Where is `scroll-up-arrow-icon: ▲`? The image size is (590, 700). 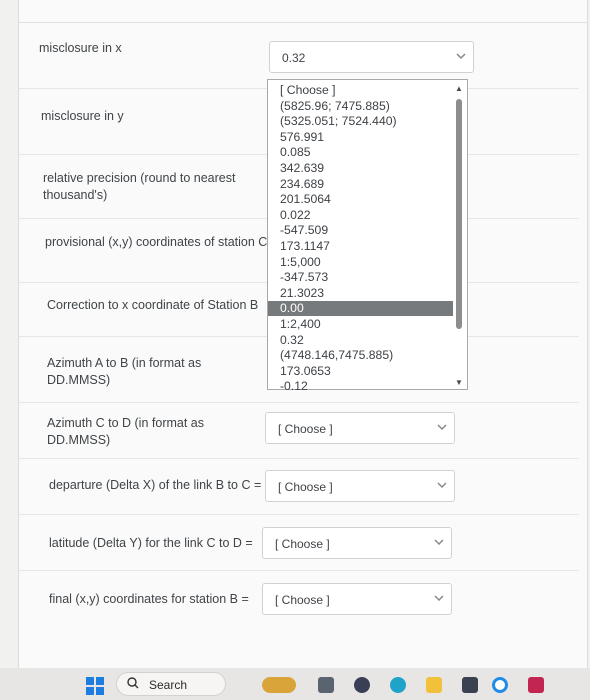
scroll-up-arrow-icon: ▲ is located at coordinates (459, 88).